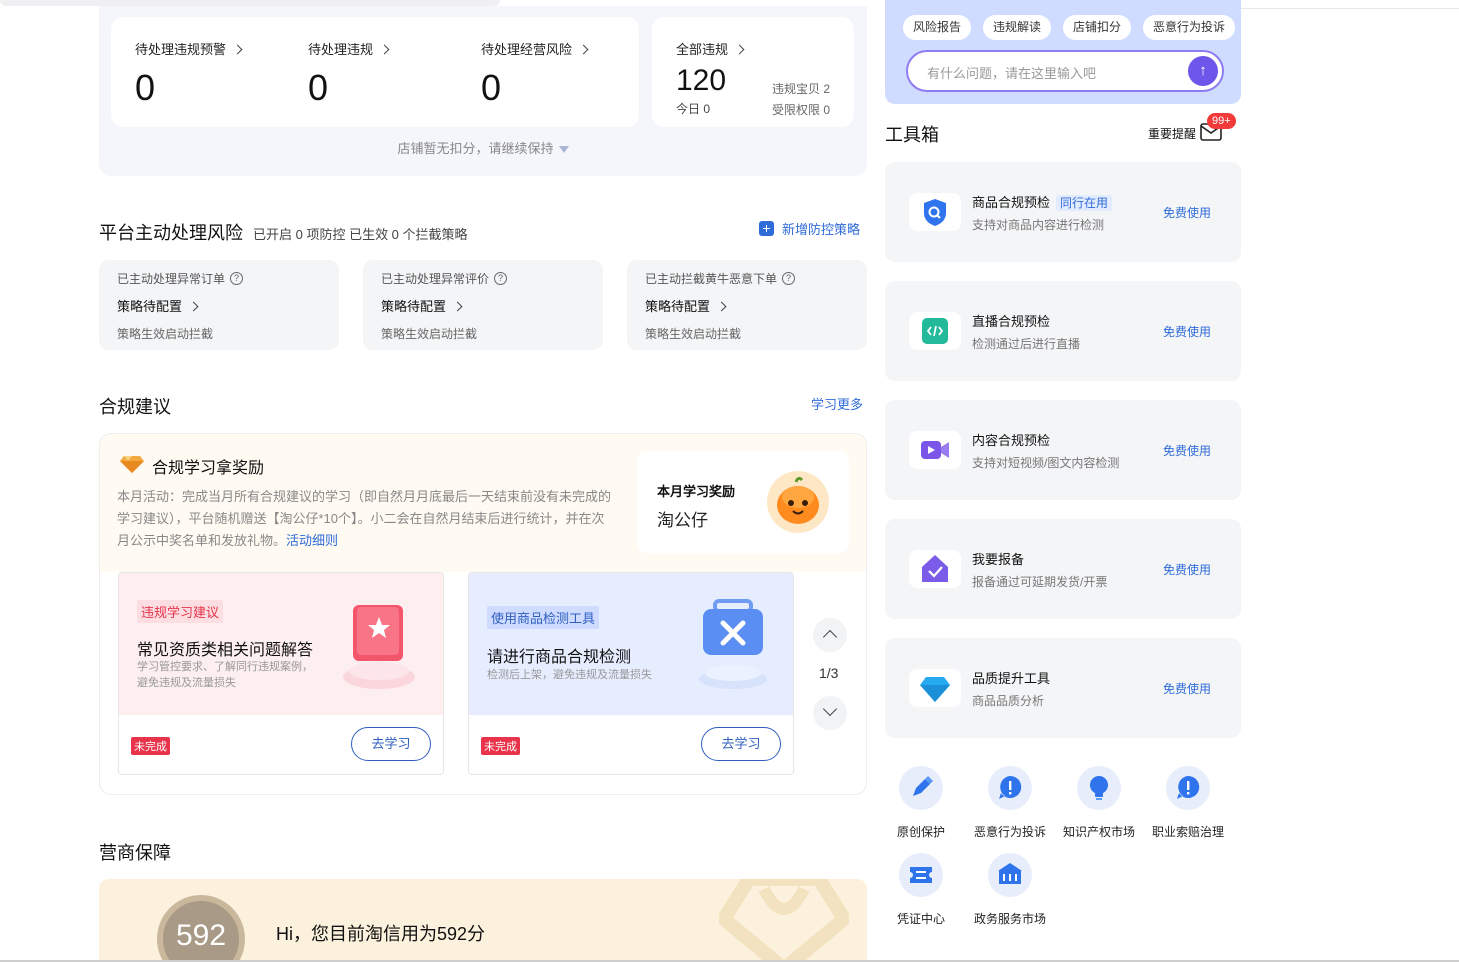  I want to click on chip-risk-report: 风险报告, so click(937, 27).